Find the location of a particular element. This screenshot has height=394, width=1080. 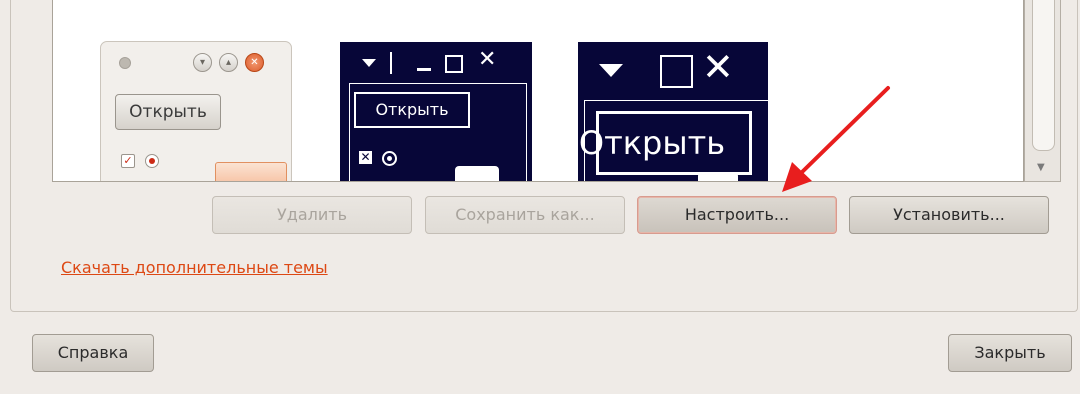

minimize-icon: ▾ is located at coordinates (202, 62).